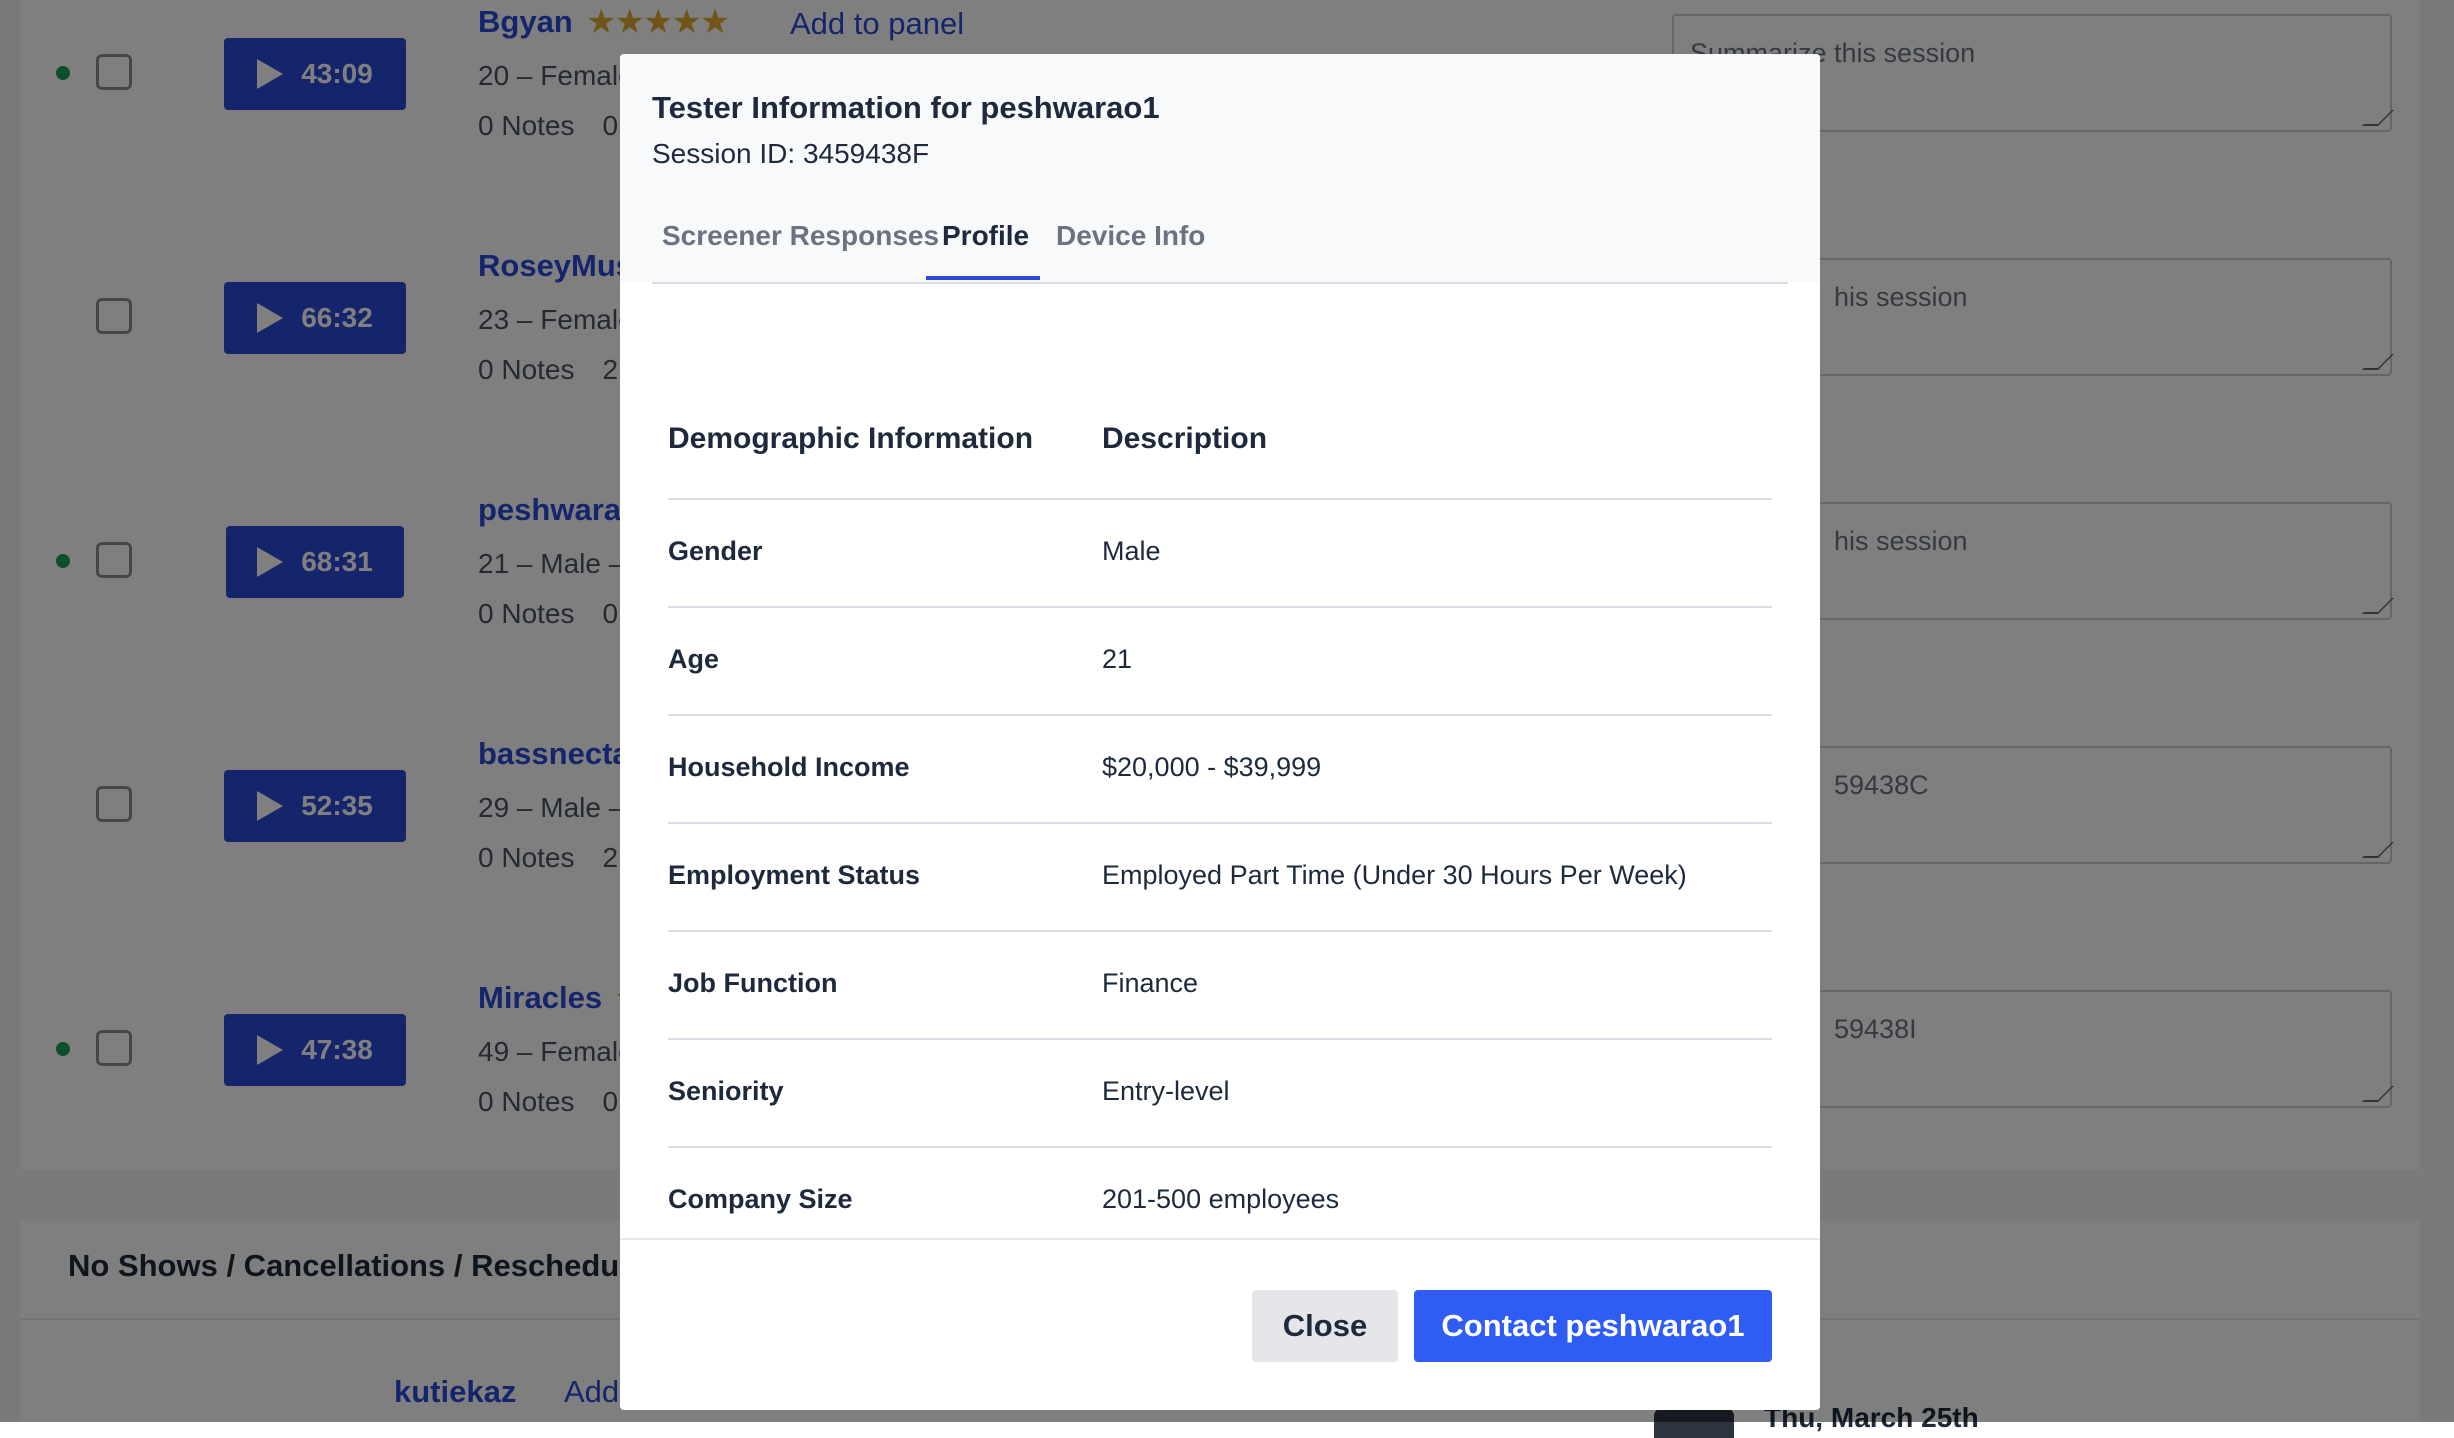 This screenshot has width=2454, height=1438. I want to click on table-row: Job Function Finance, so click(1220, 985).